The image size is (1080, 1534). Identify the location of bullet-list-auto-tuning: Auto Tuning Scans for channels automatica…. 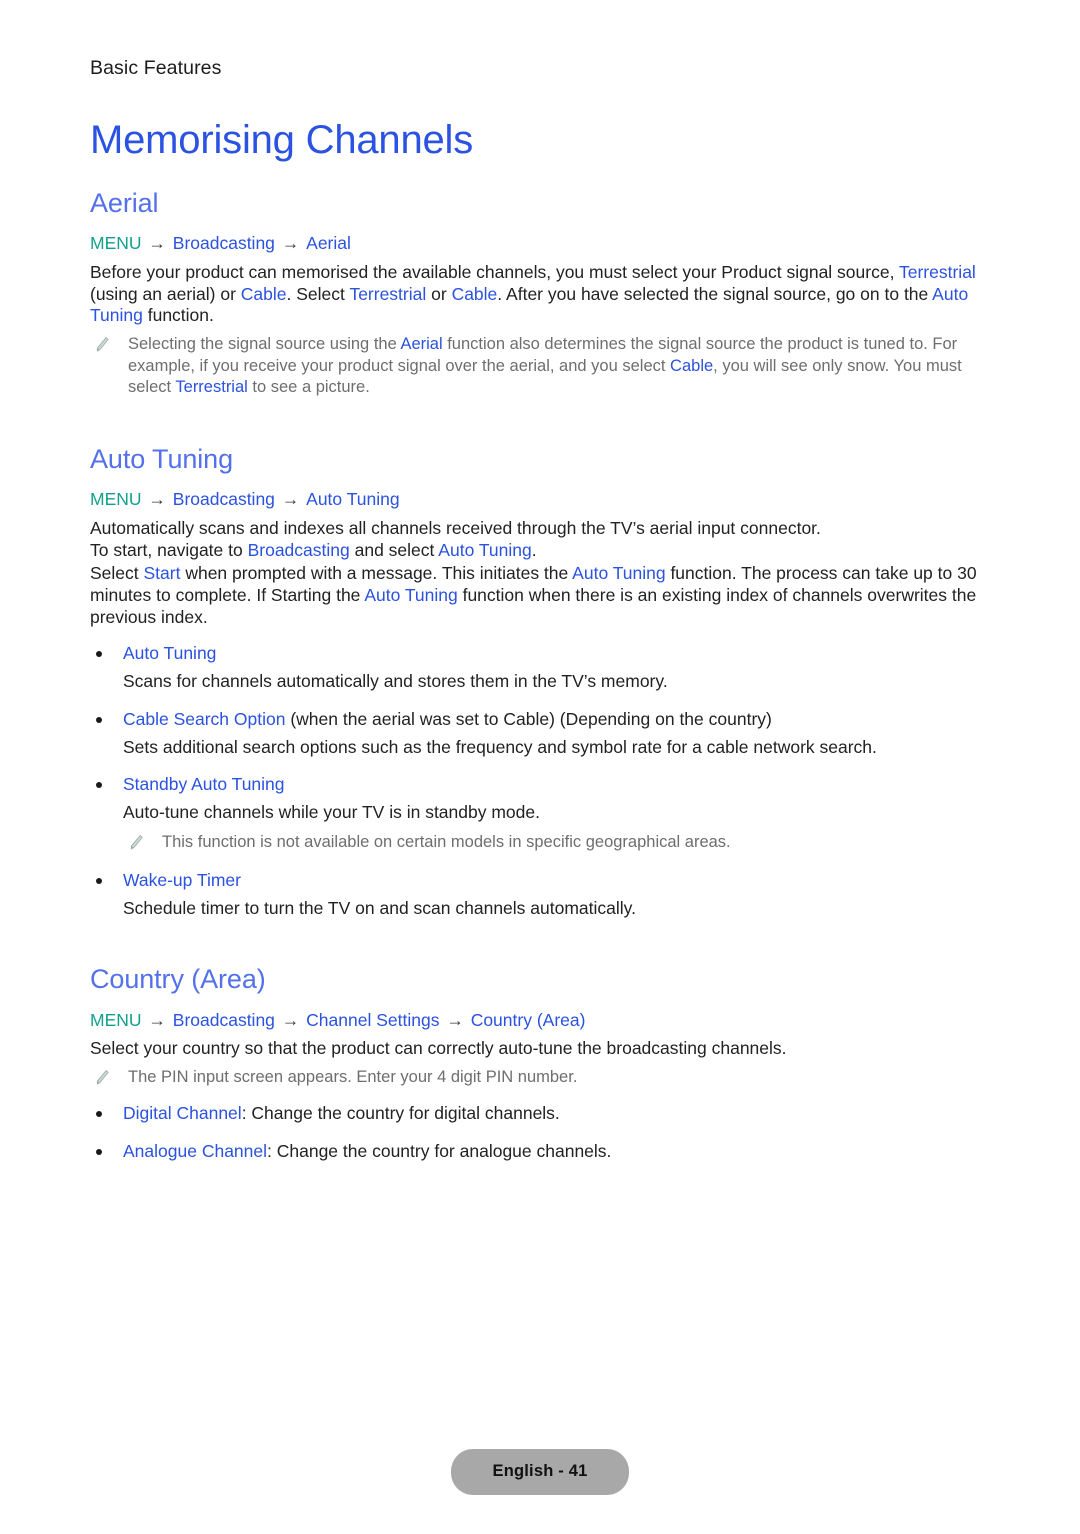
(540, 781).